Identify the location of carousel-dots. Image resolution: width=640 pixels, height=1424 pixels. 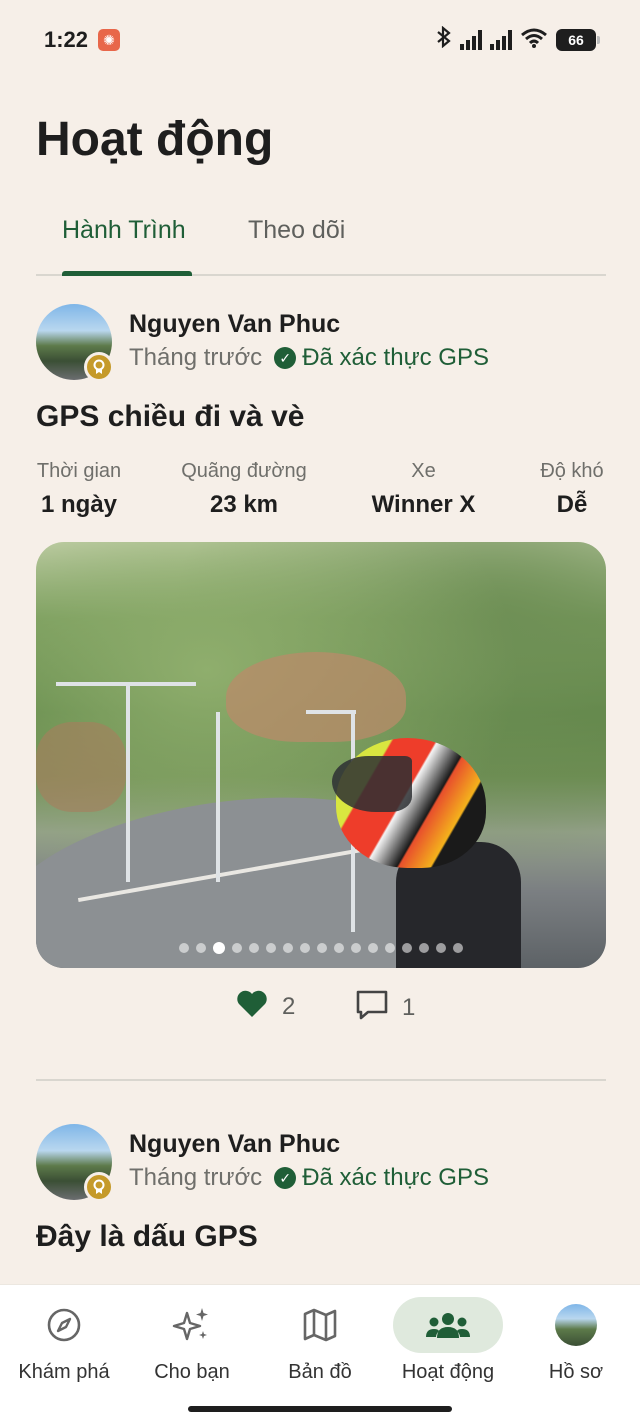
(321, 948).